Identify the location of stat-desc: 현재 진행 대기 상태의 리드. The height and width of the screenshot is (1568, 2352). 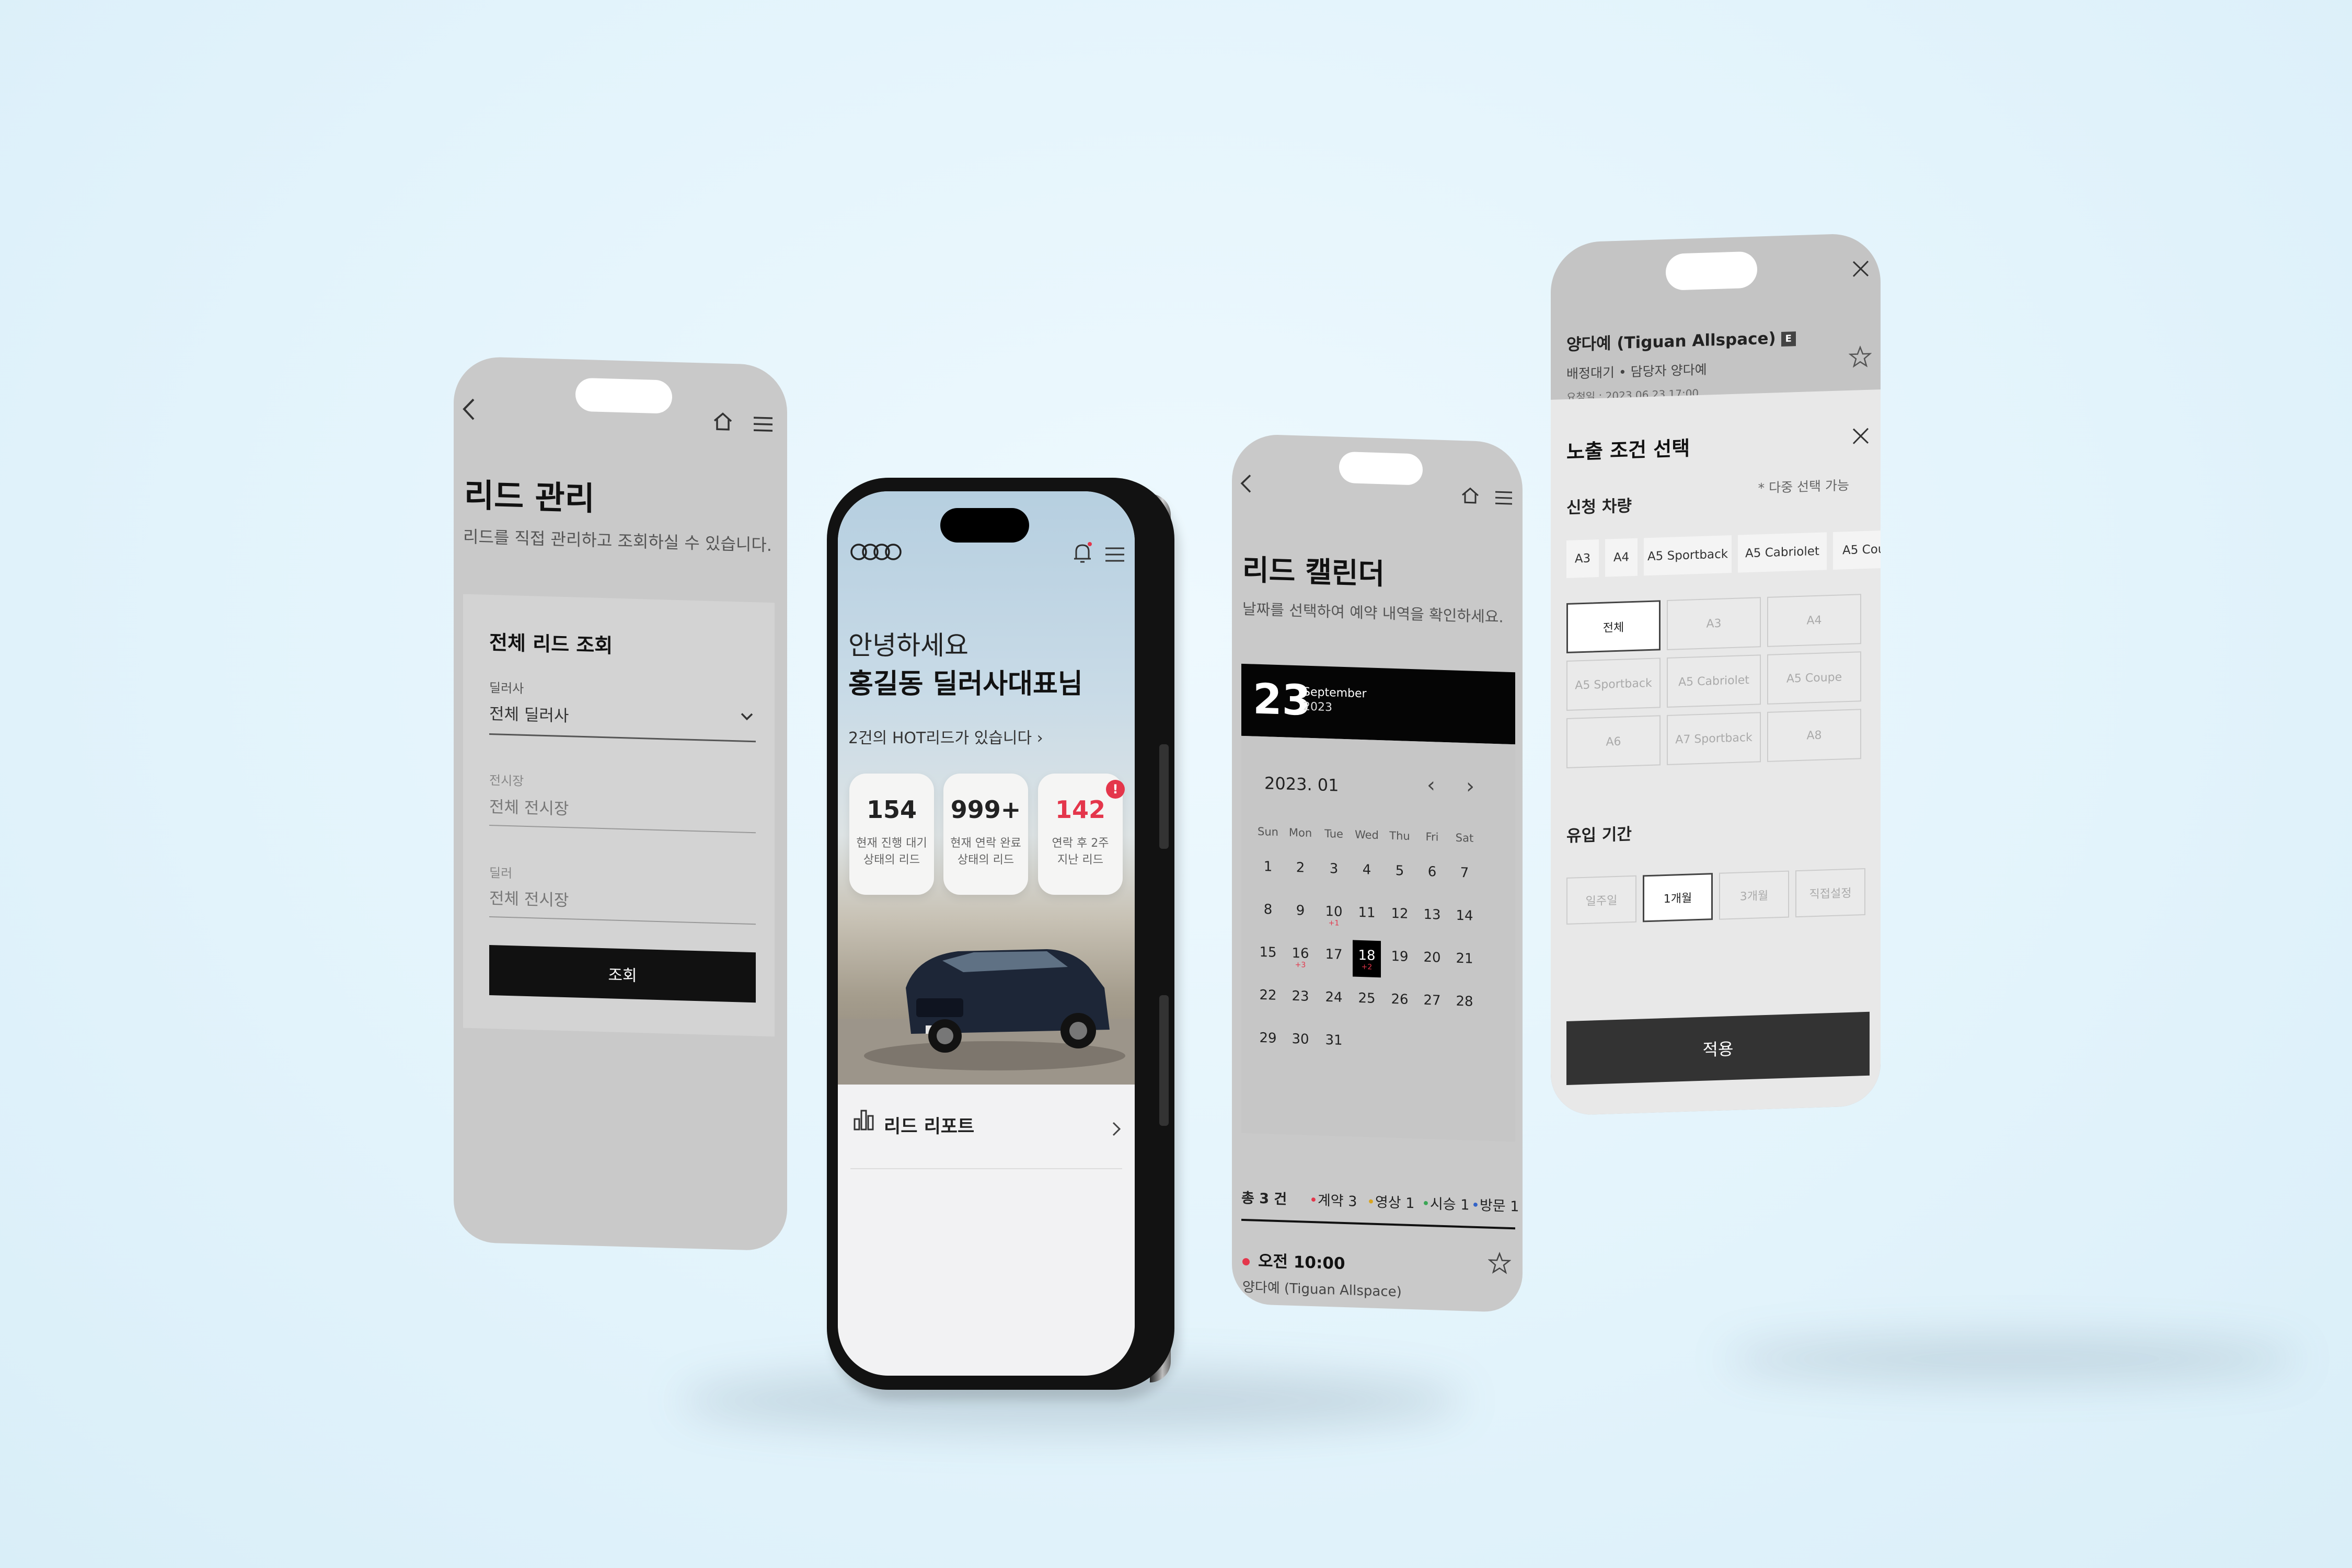
(891, 852).